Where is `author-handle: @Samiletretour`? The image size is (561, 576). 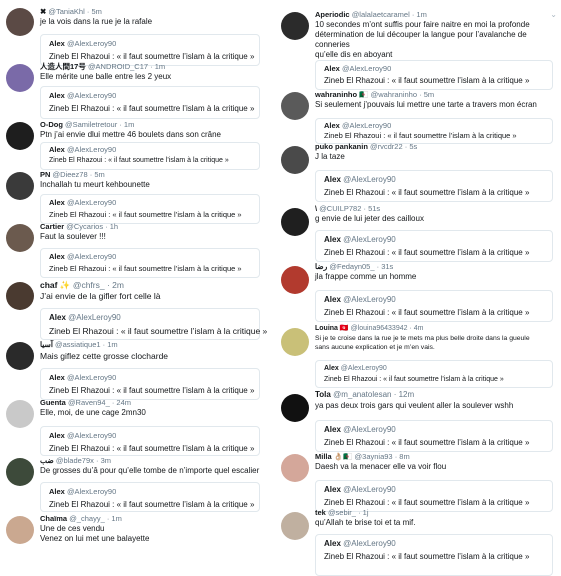 author-handle: @Samiletretour is located at coordinates (91, 124).